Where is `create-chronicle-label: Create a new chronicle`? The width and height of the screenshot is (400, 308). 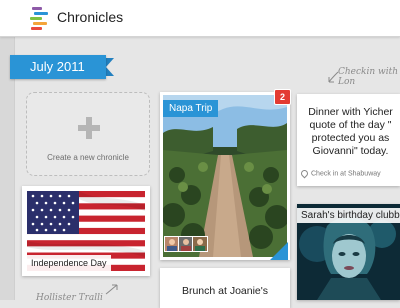
create-chronicle-label: Create a new chronicle is located at coordinates (88, 157).